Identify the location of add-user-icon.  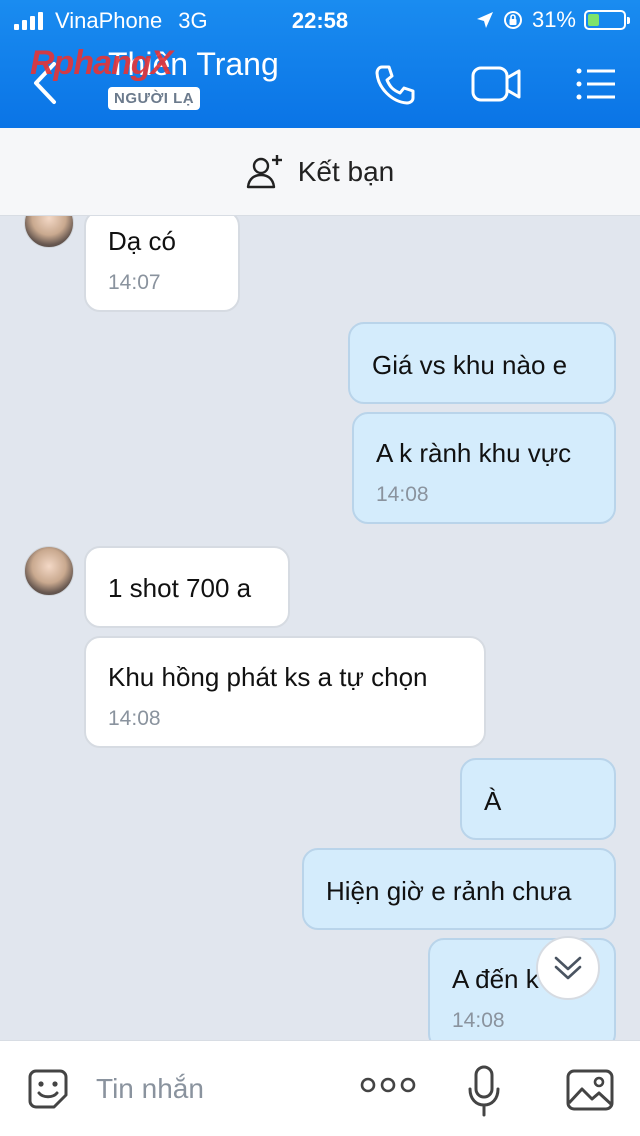
(264, 171).